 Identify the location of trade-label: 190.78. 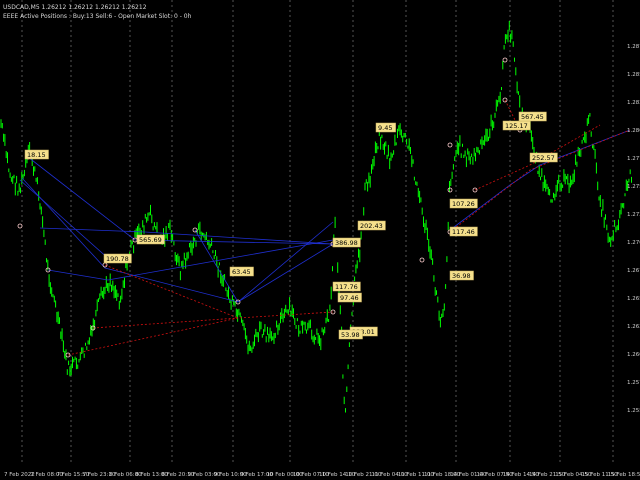
(117, 258).